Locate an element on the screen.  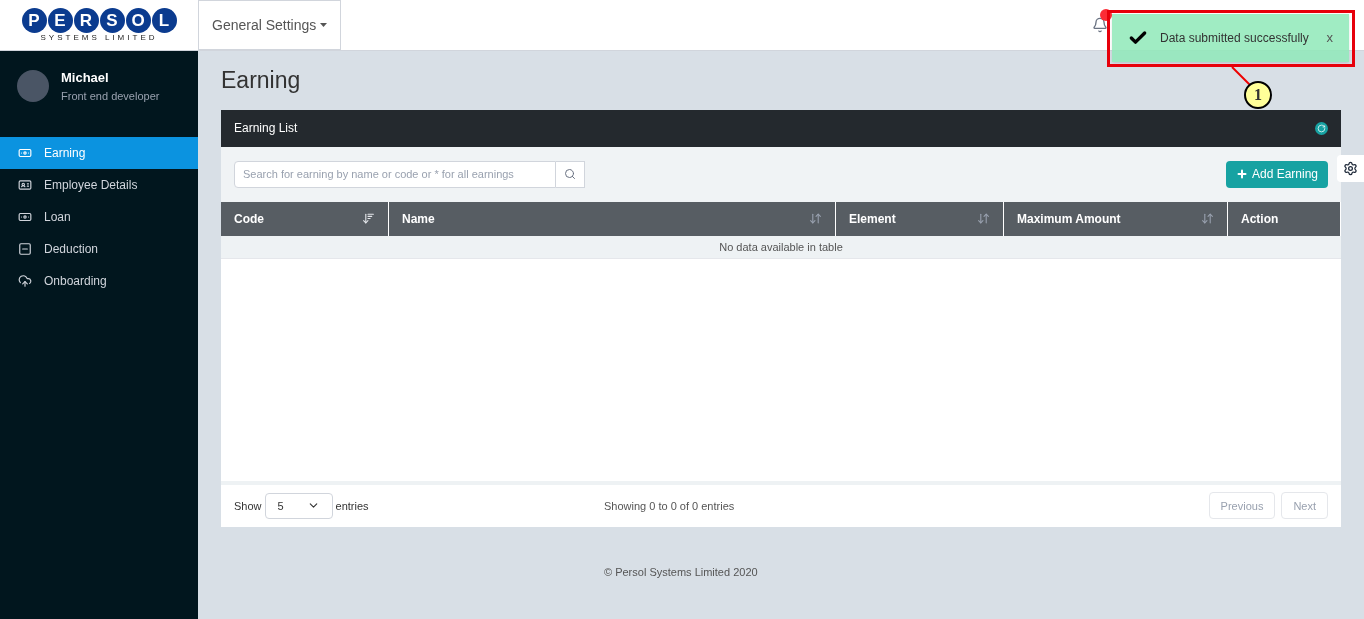
logo-letter: L is located at coordinates (164, 20).